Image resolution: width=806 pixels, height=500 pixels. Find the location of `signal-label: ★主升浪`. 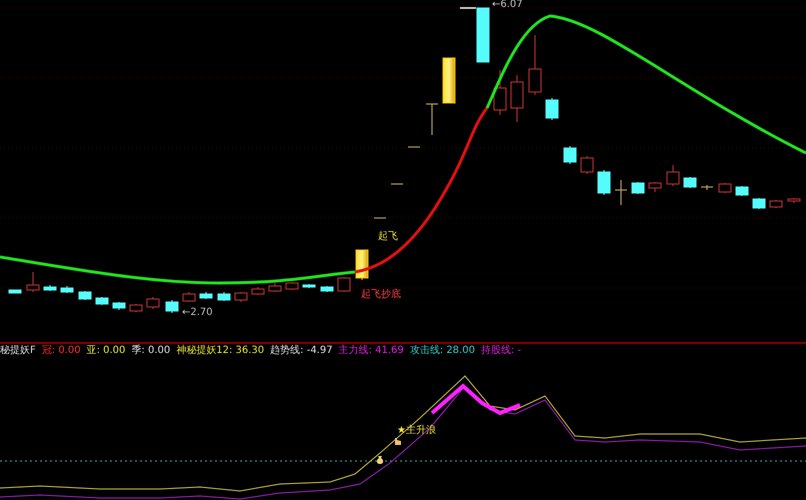

signal-label: ★主升浪 is located at coordinates (416, 431).